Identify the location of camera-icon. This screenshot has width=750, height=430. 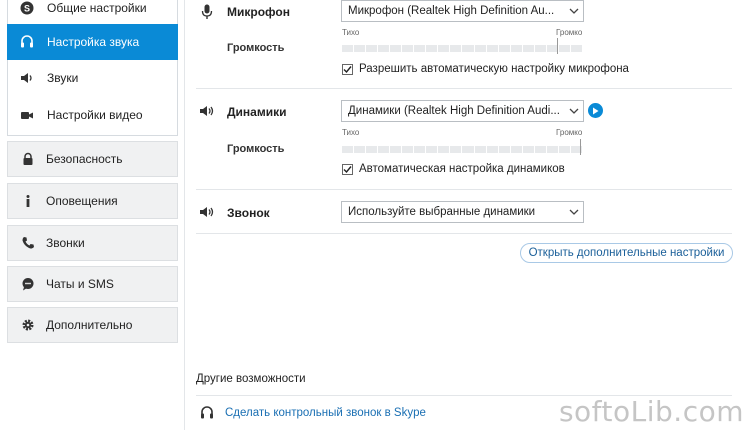
(27, 115).